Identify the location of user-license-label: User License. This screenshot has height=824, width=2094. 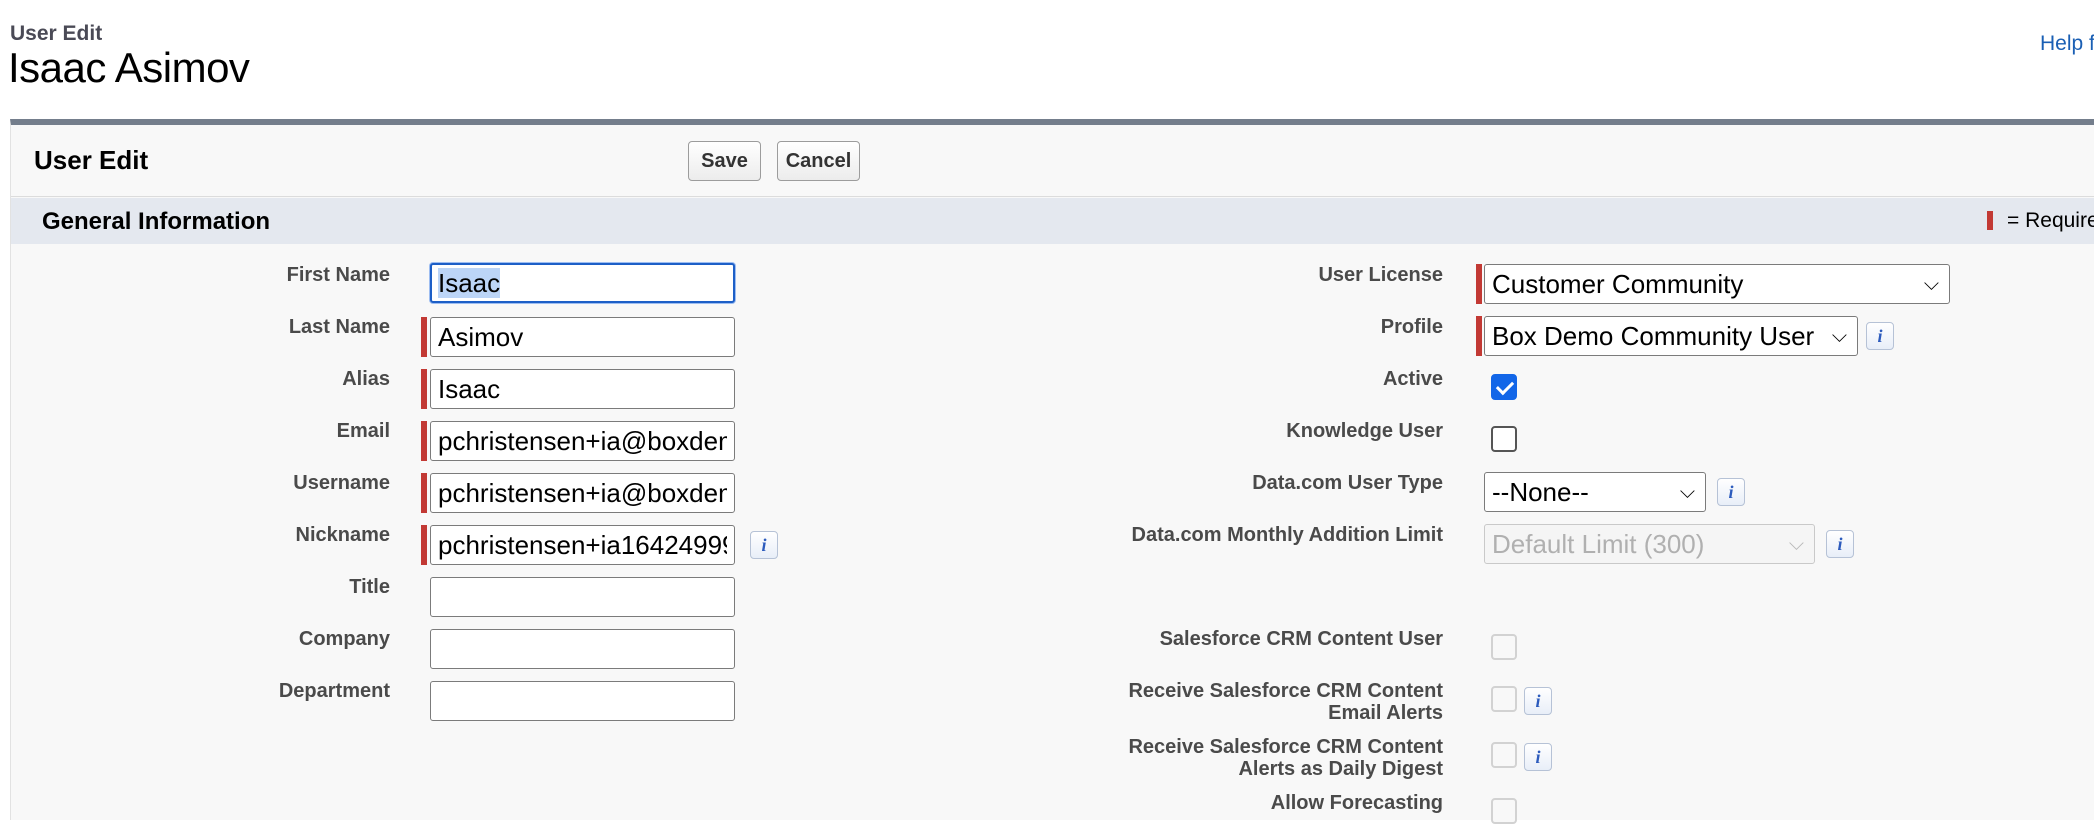
(1380, 275).